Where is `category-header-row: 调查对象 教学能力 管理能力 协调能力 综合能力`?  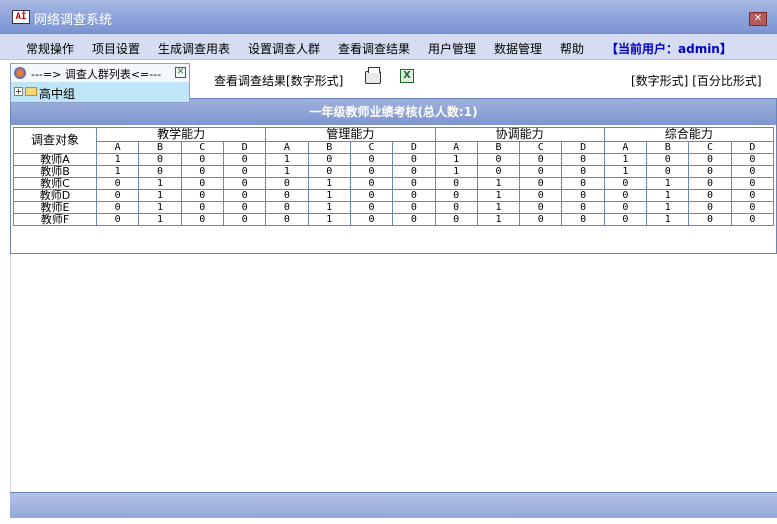
category-header-row: 调查对象 教学能力 管理能力 协调能力 综合能力 is located at coordinates (394, 140).